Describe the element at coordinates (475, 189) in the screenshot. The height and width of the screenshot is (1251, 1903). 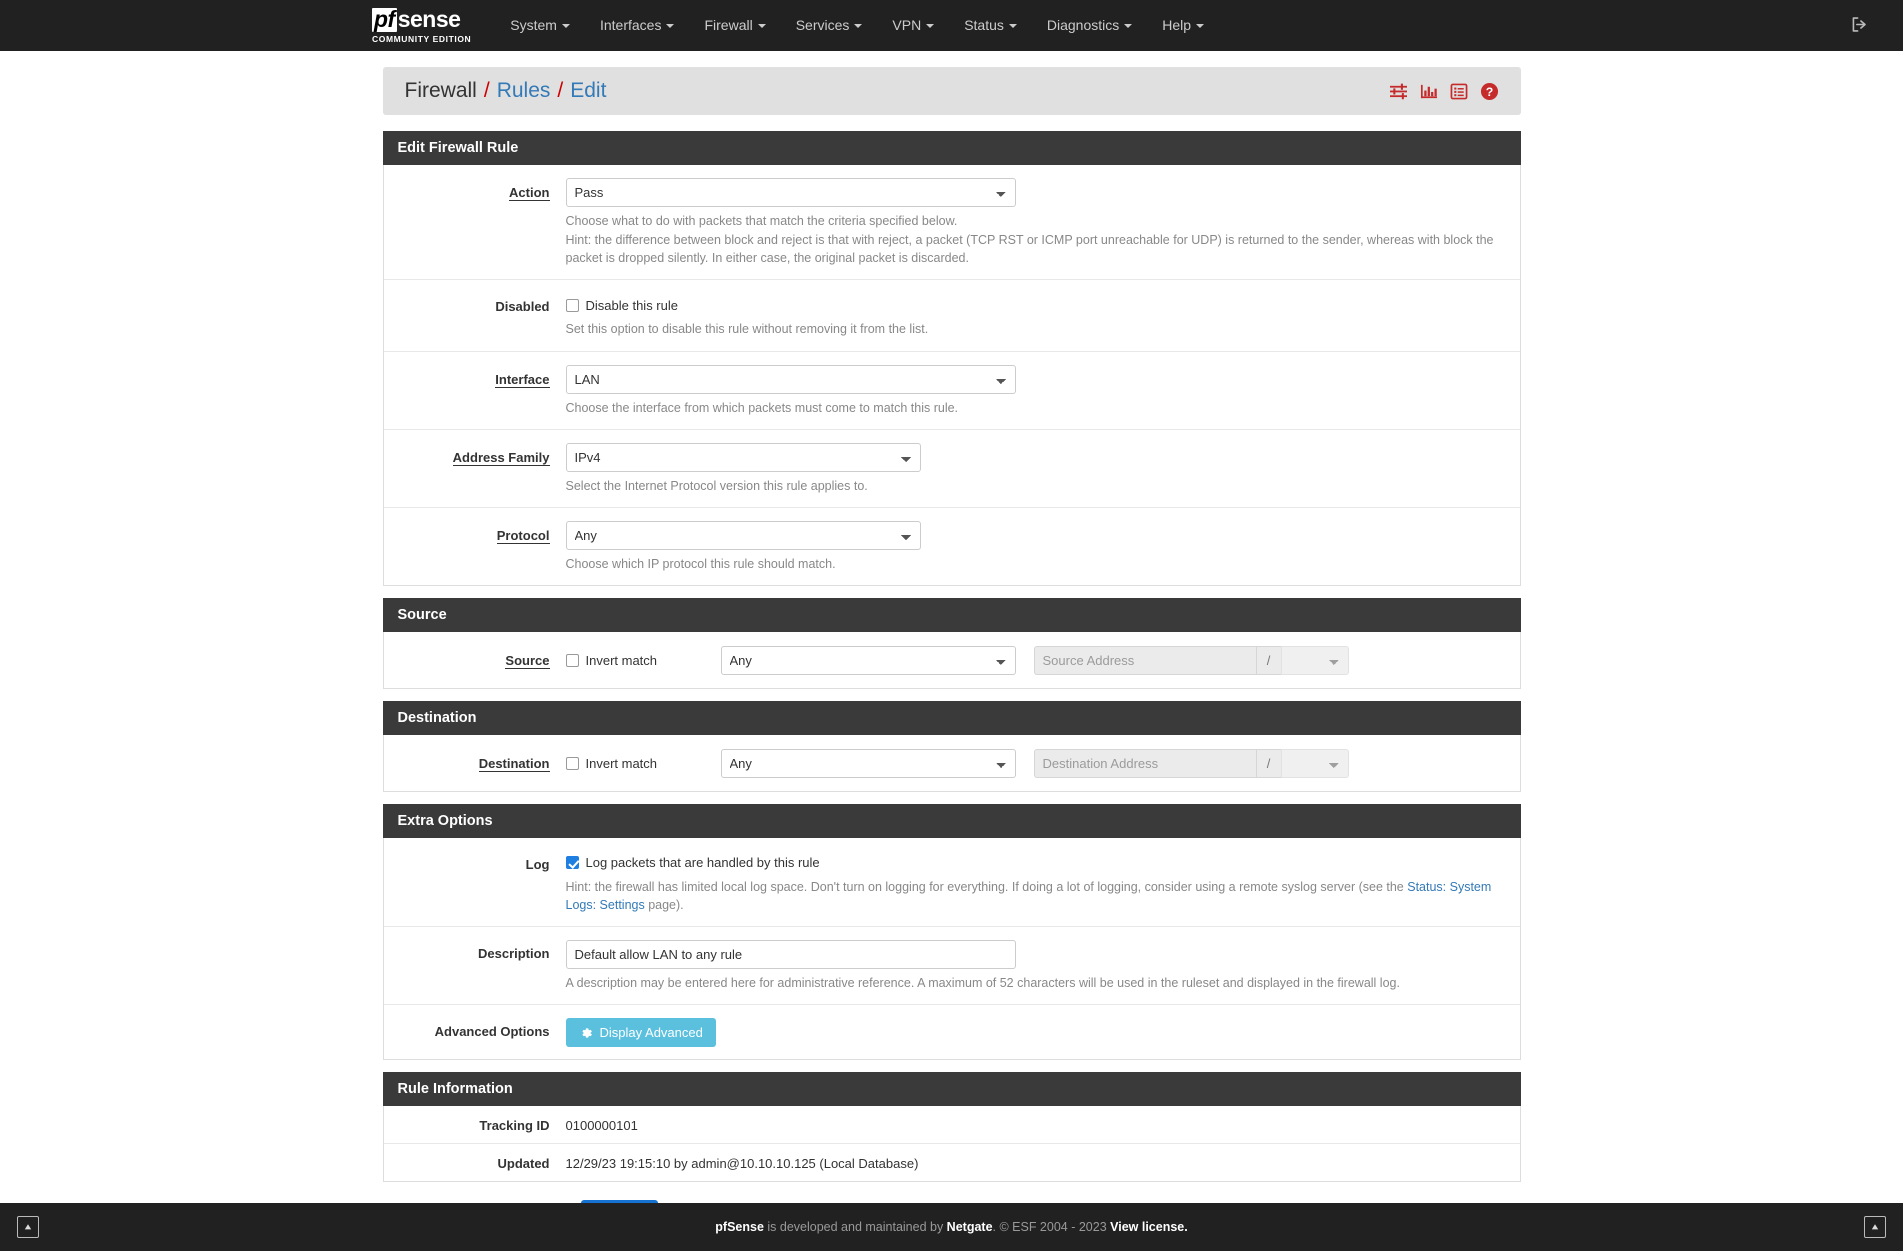
I see `label-action: Action` at that location.